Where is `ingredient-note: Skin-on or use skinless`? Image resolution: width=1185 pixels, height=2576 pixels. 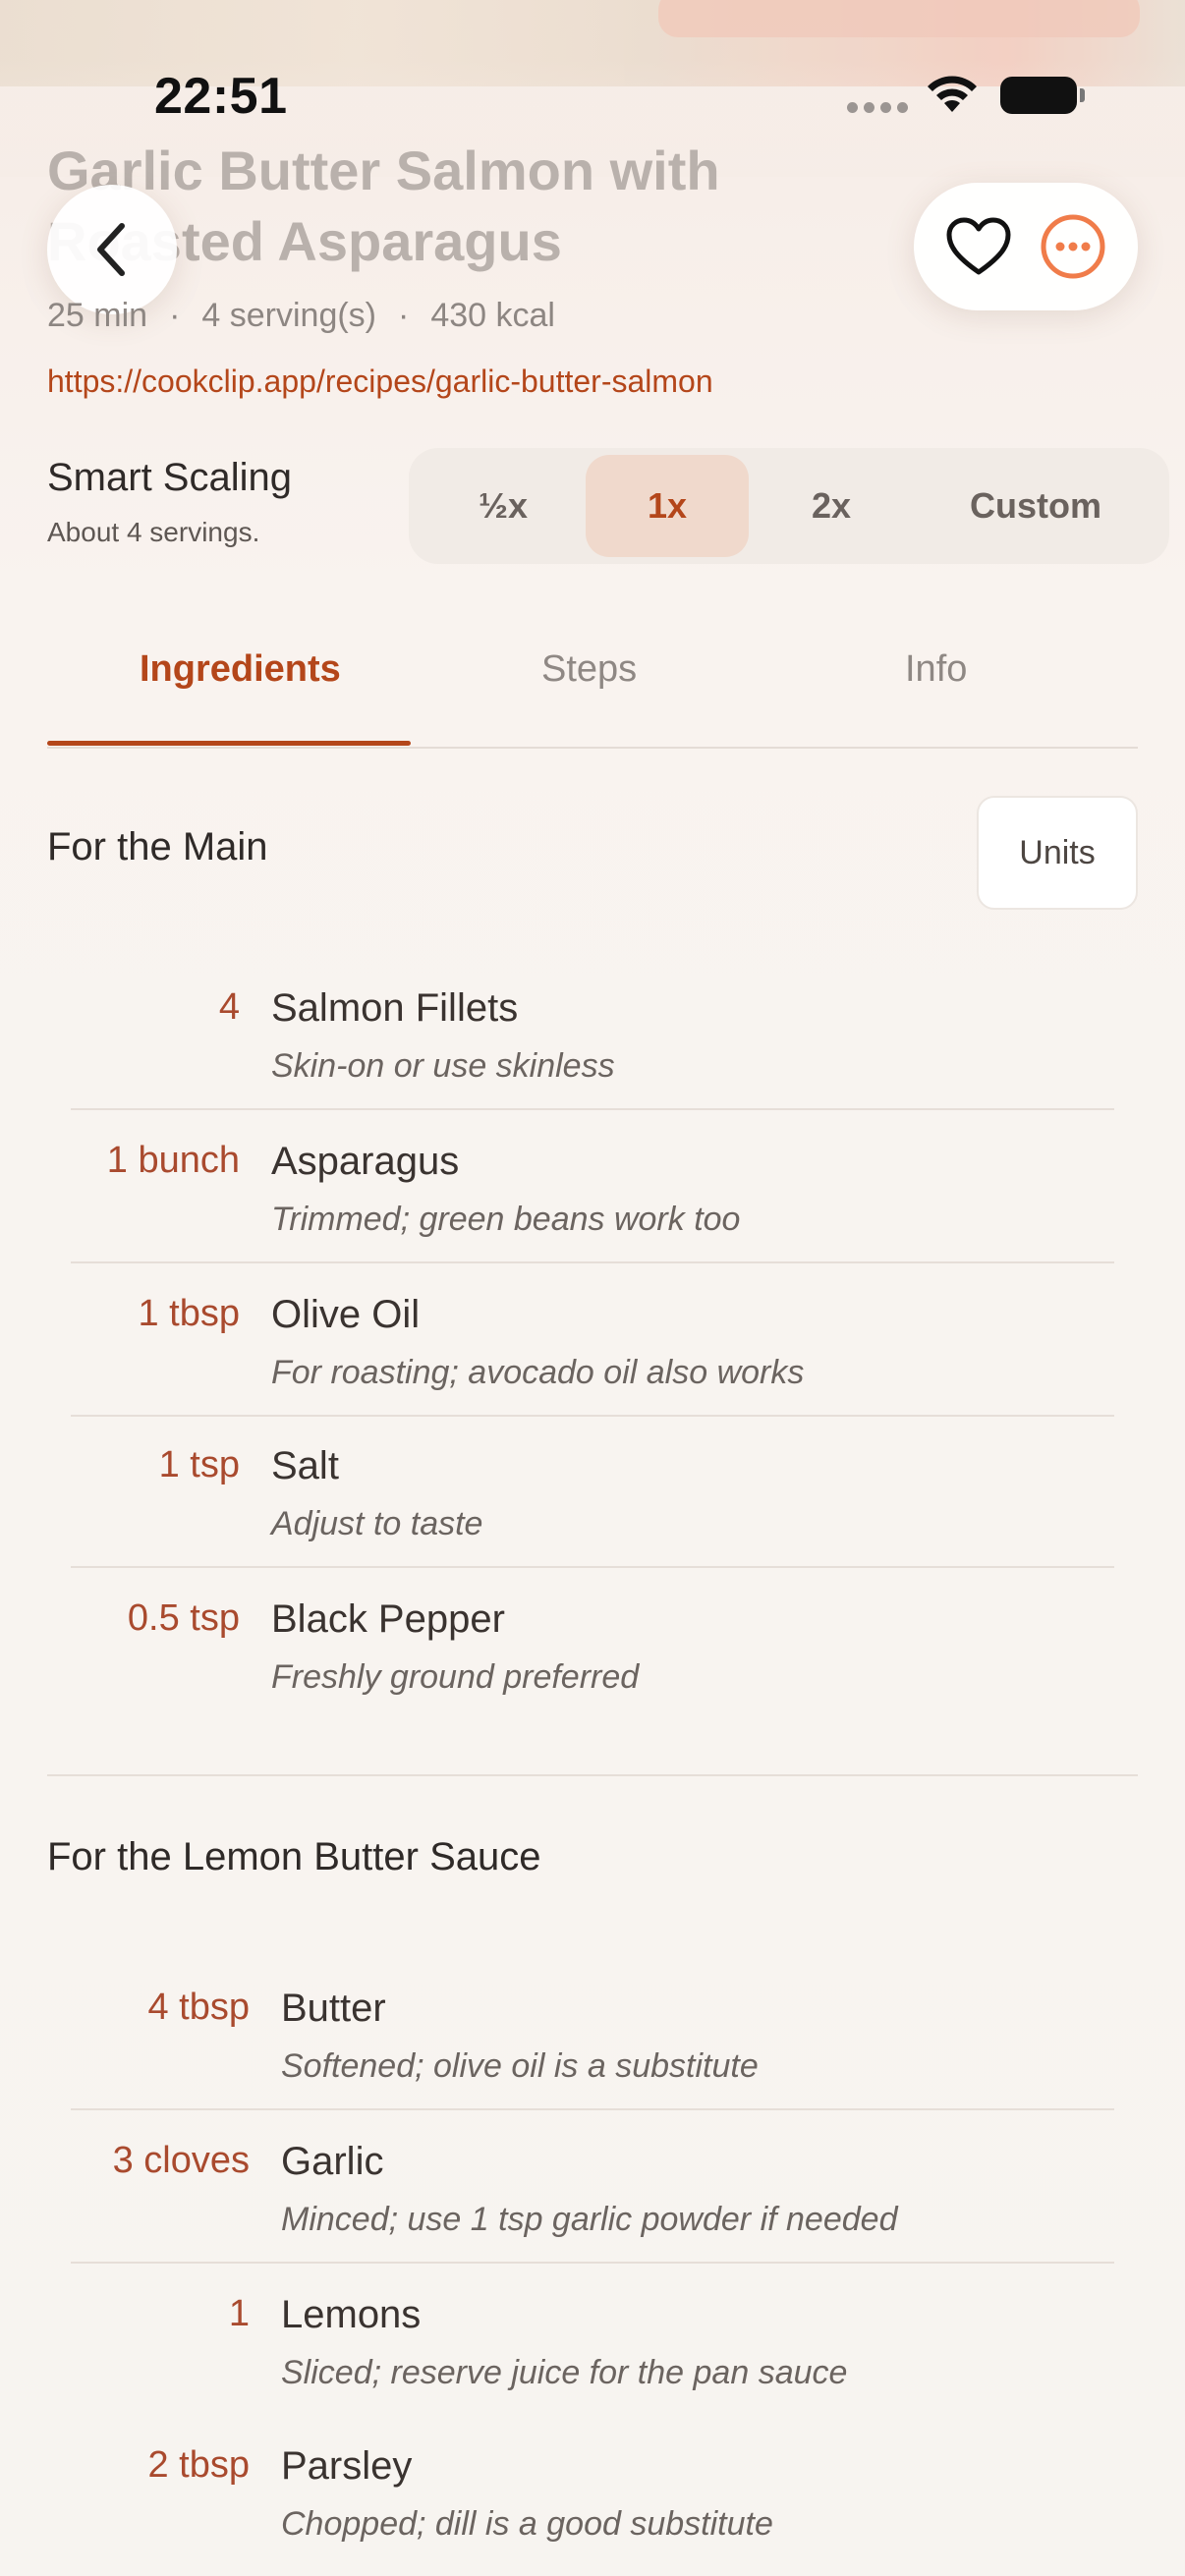
ingredient-note: Skin-on or use skinless is located at coordinates (443, 1066).